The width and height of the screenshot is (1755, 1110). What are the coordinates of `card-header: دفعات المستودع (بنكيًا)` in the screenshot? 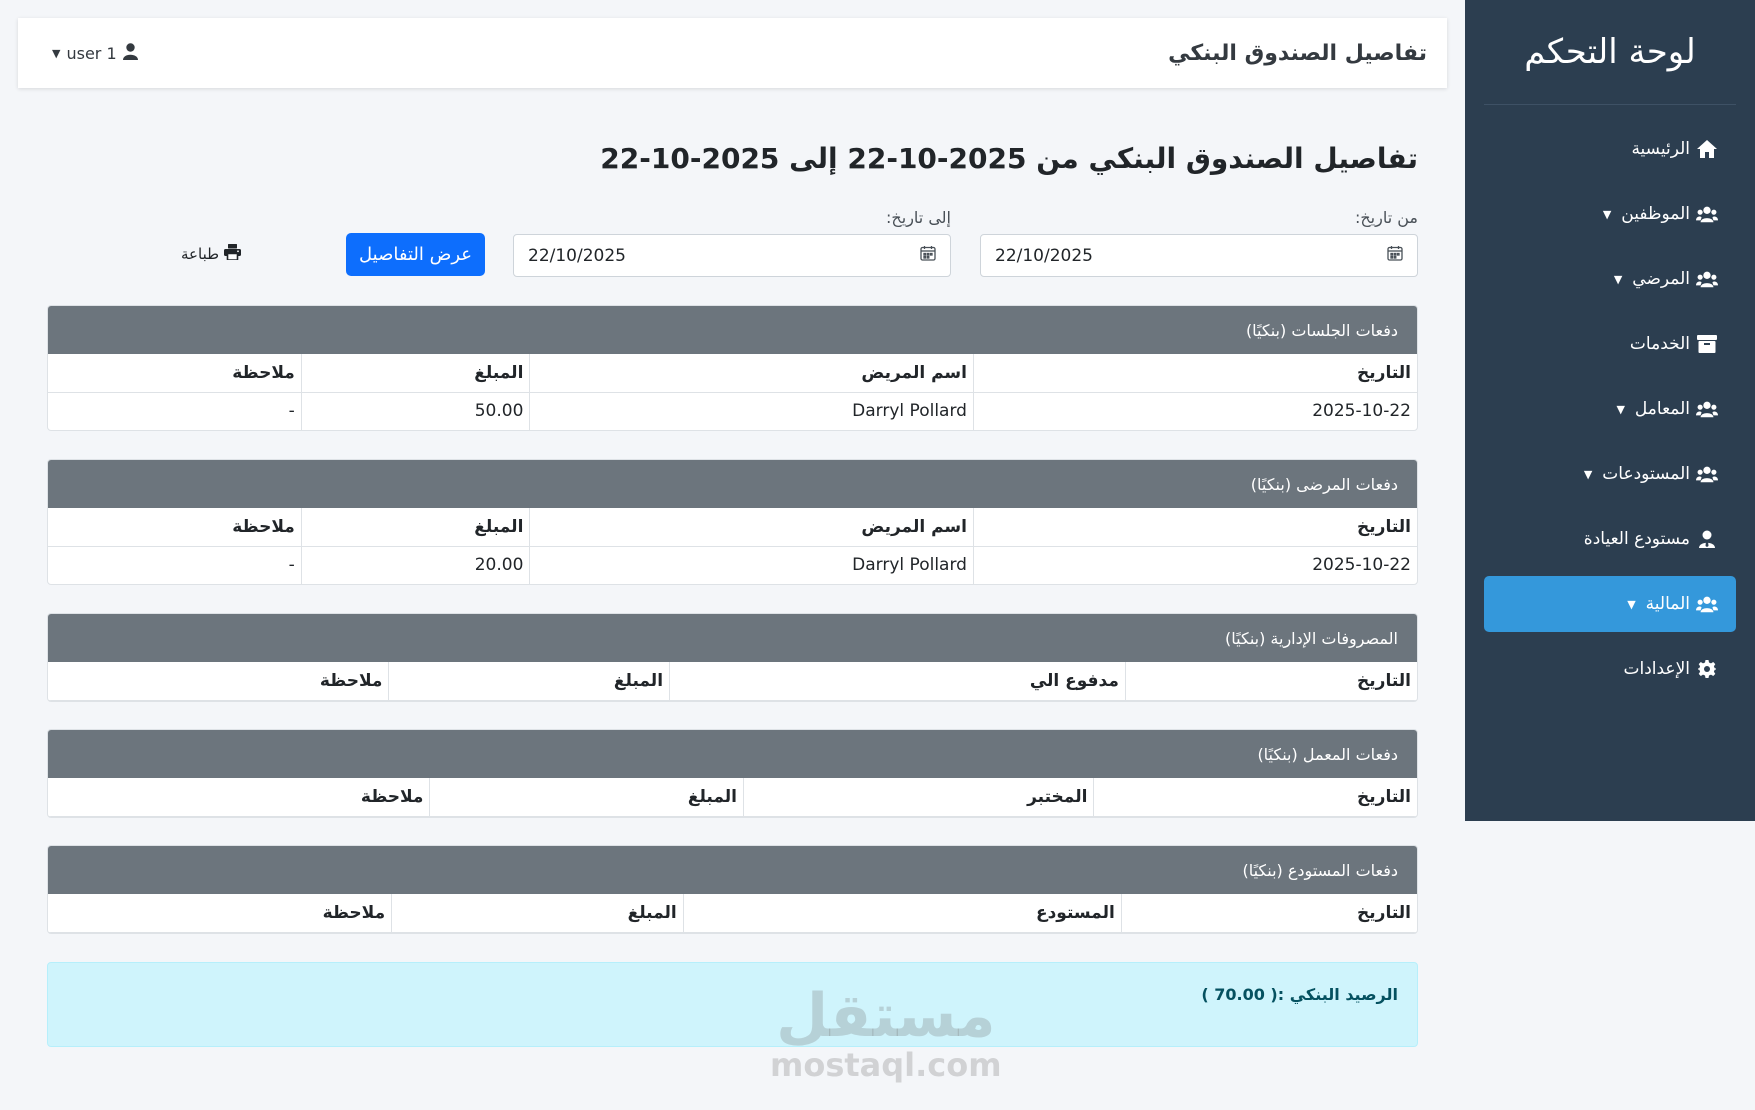 It's located at (732, 870).